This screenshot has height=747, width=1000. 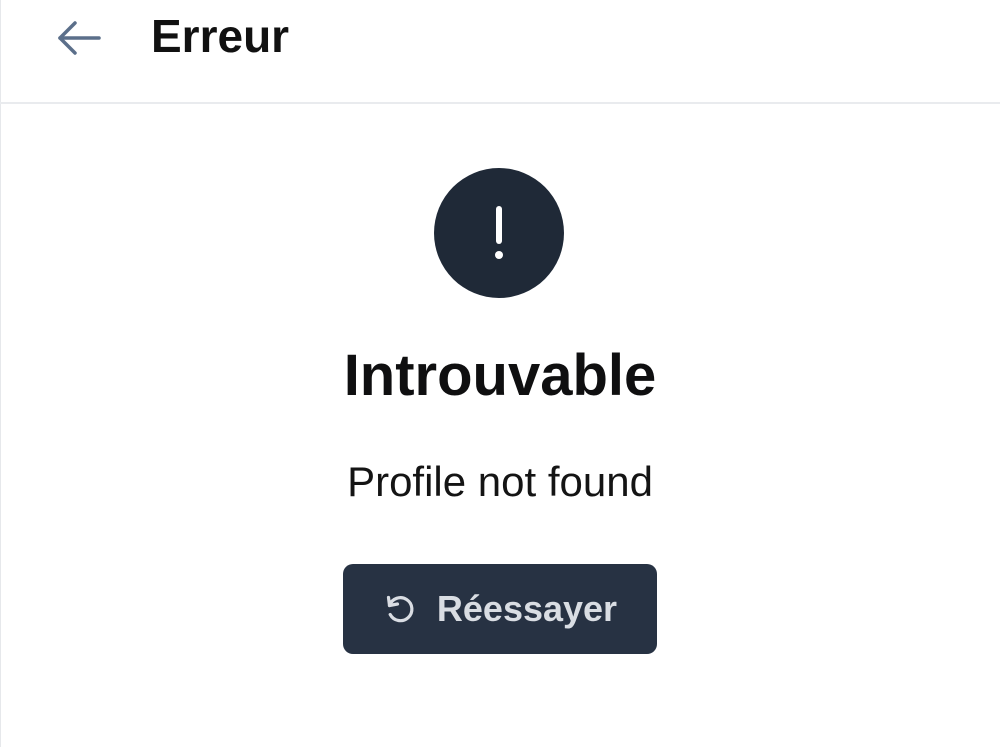 What do you see at coordinates (500, 375) in the screenshot?
I see `error-title: Introuvable` at bounding box center [500, 375].